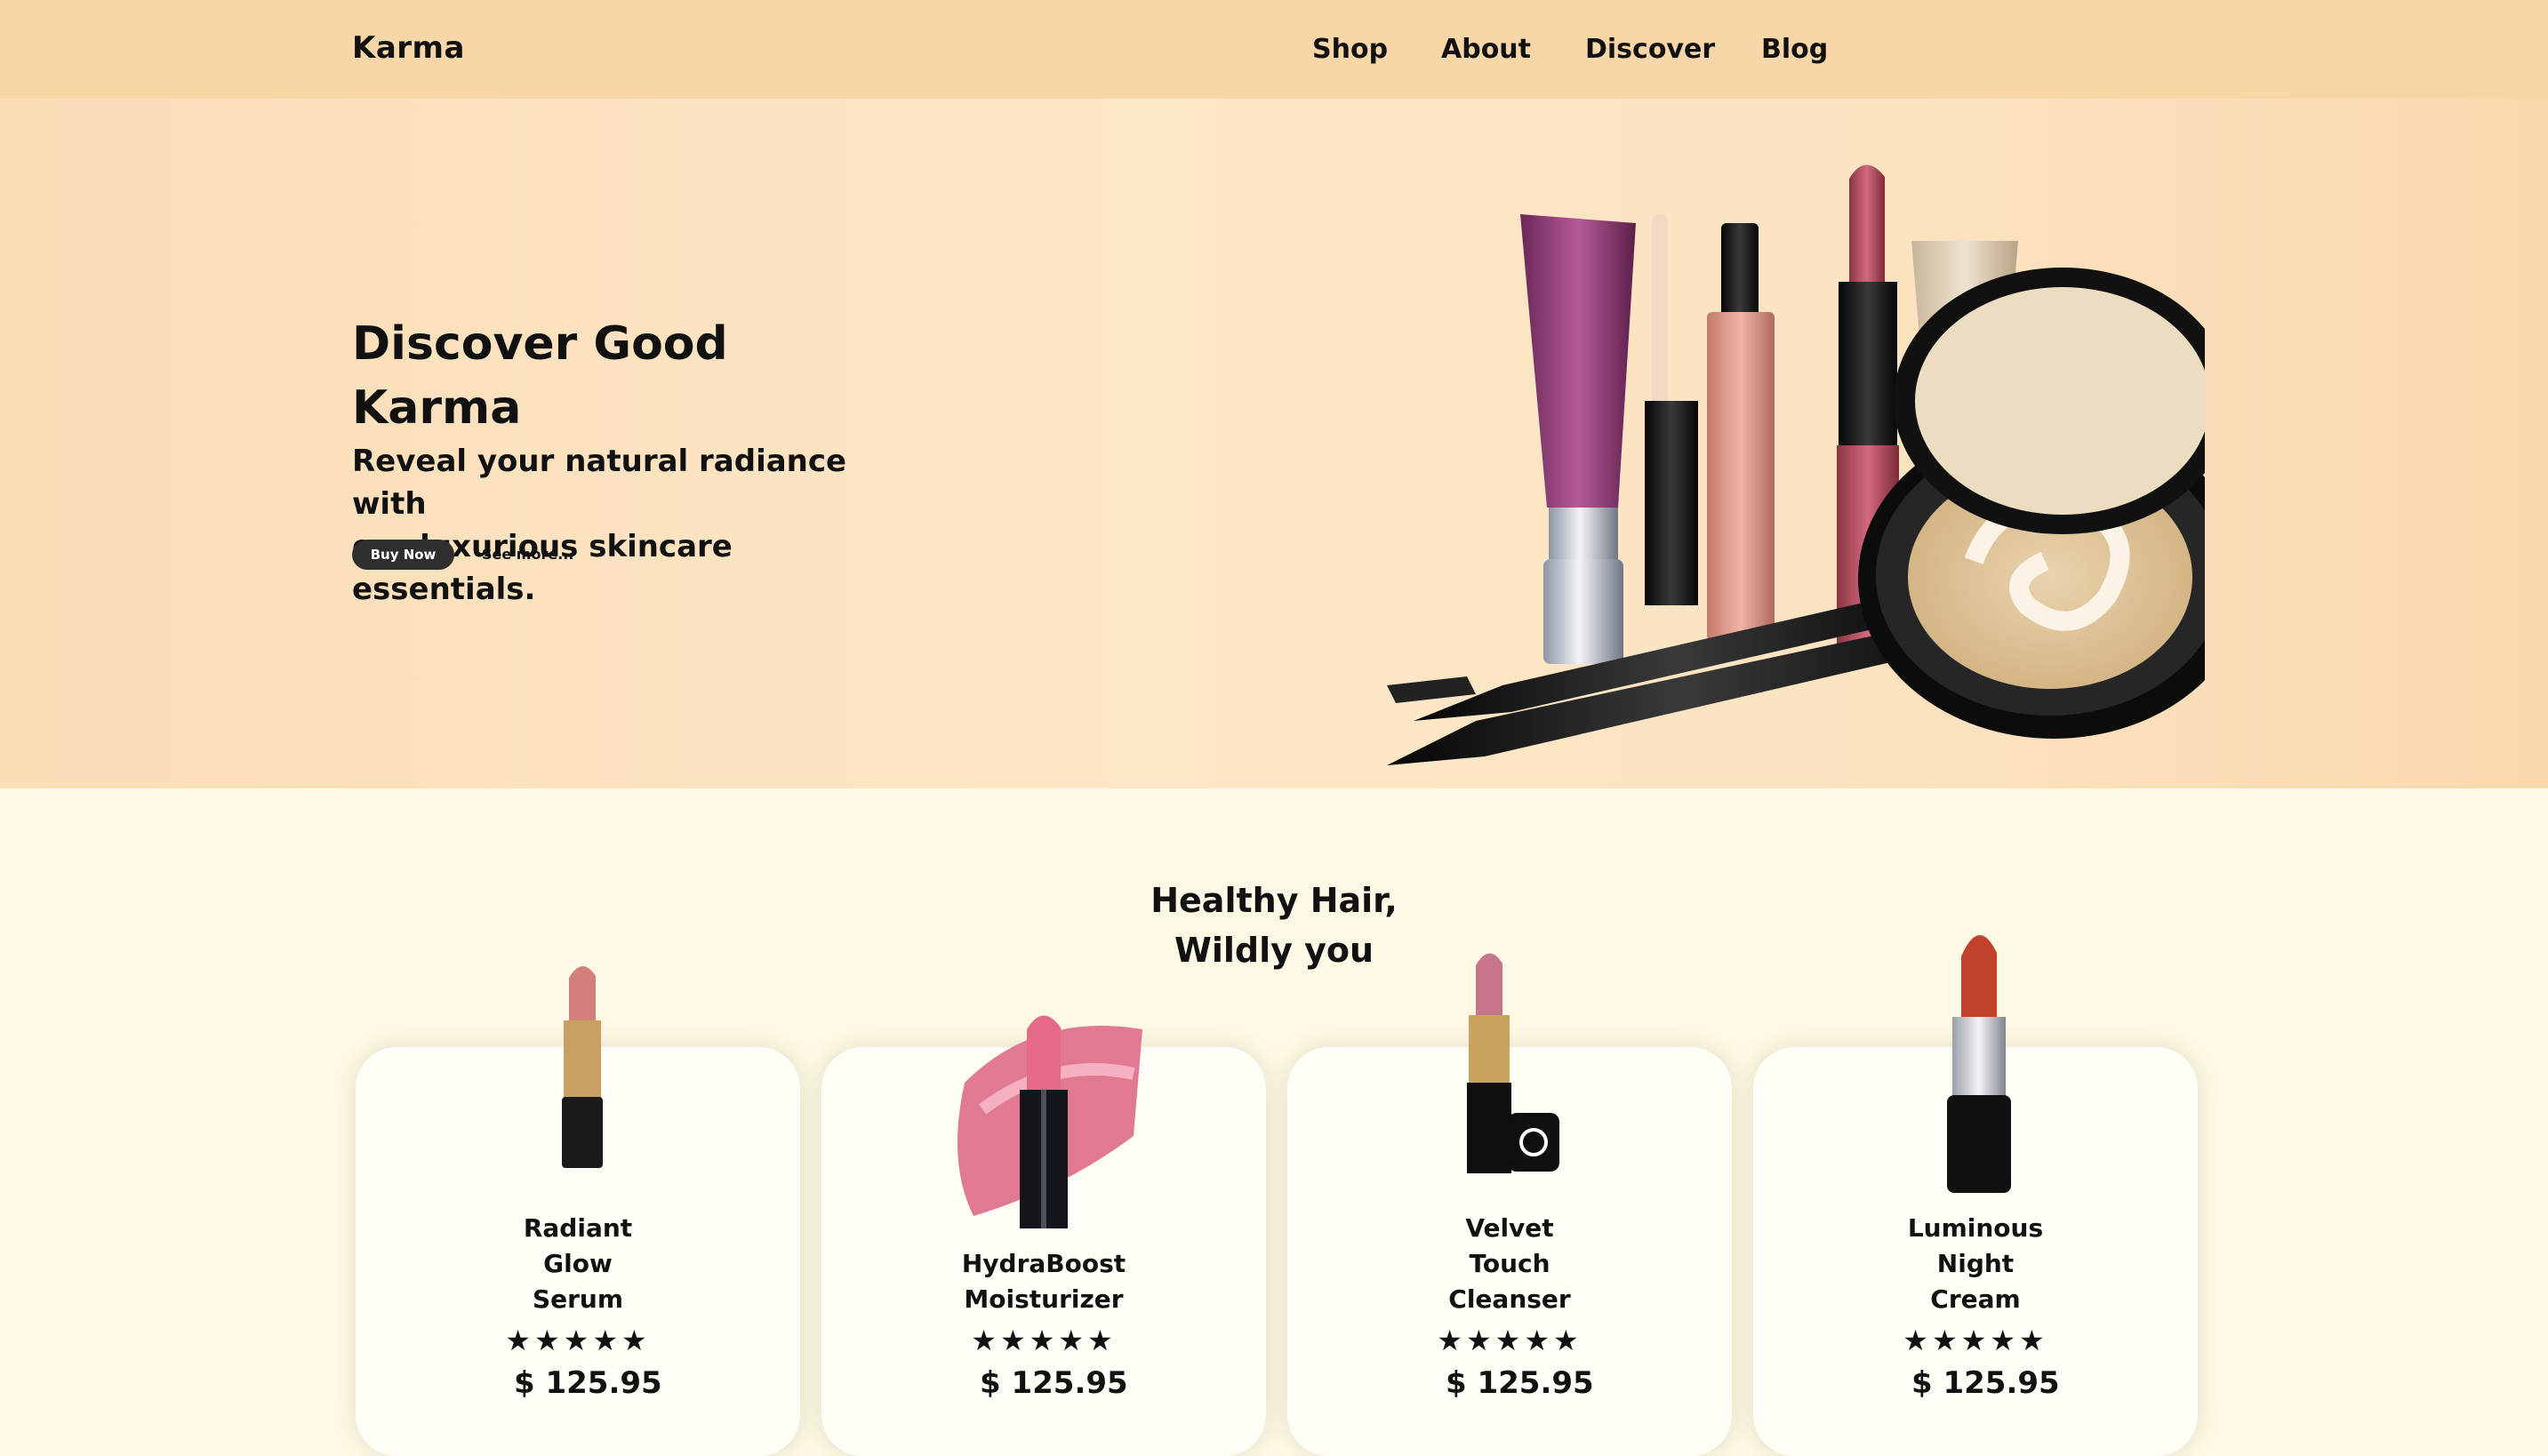 This screenshot has height=1456, width=2548. What do you see at coordinates (1975, 1299) in the screenshot?
I see `product-name-line: Cream` at bounding box center [1975, 1299].